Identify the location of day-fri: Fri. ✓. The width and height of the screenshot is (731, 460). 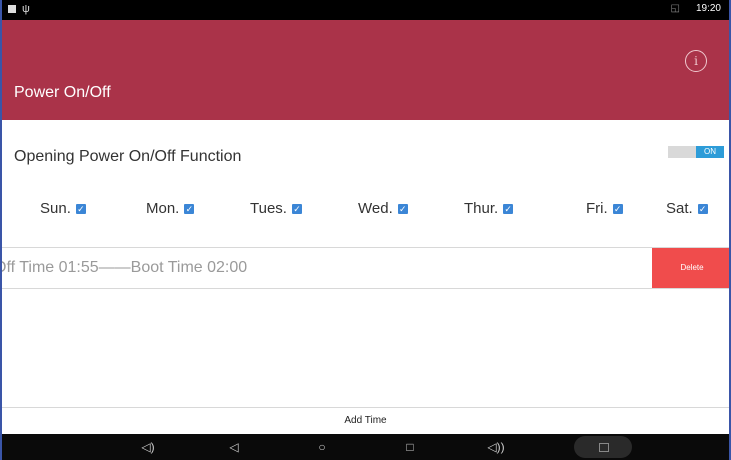
(604, 208).